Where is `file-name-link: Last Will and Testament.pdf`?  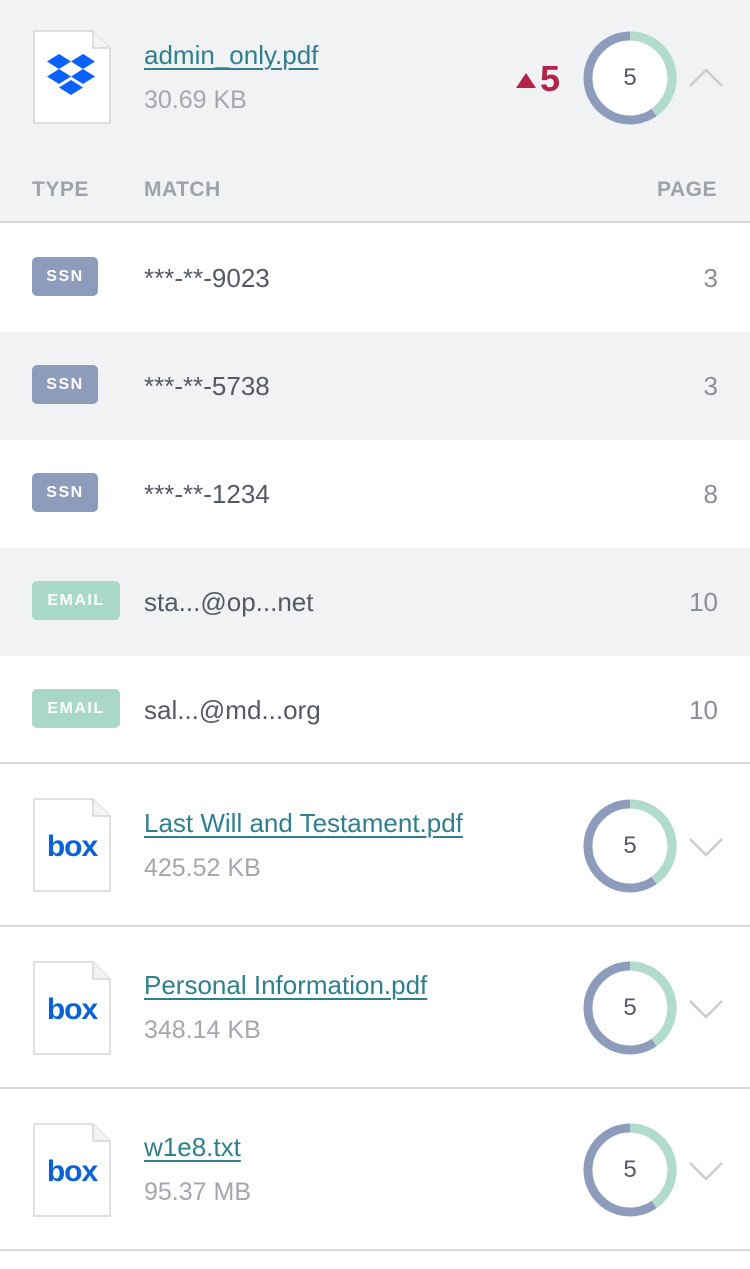
file-name-link: Last Will and Testament.pdf is located at coordinates (303, 823).